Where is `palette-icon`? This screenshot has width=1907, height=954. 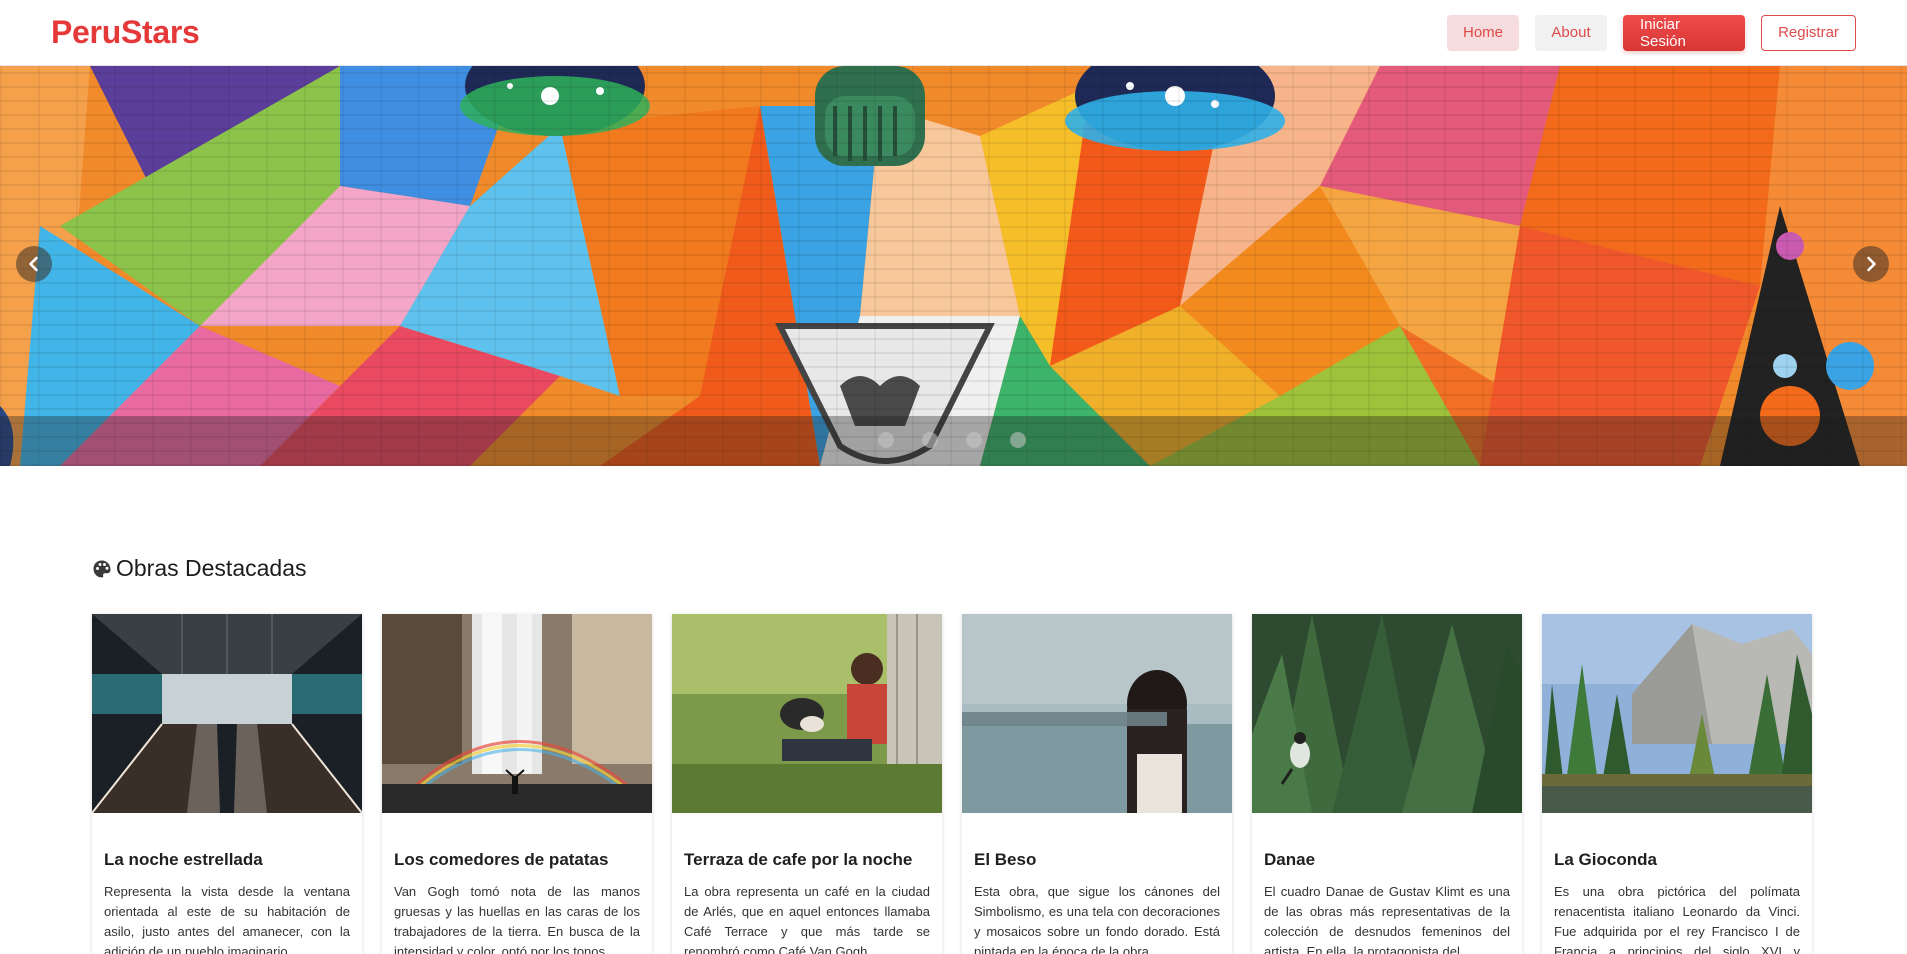 palette-icon is located at coordinates (102, 568).